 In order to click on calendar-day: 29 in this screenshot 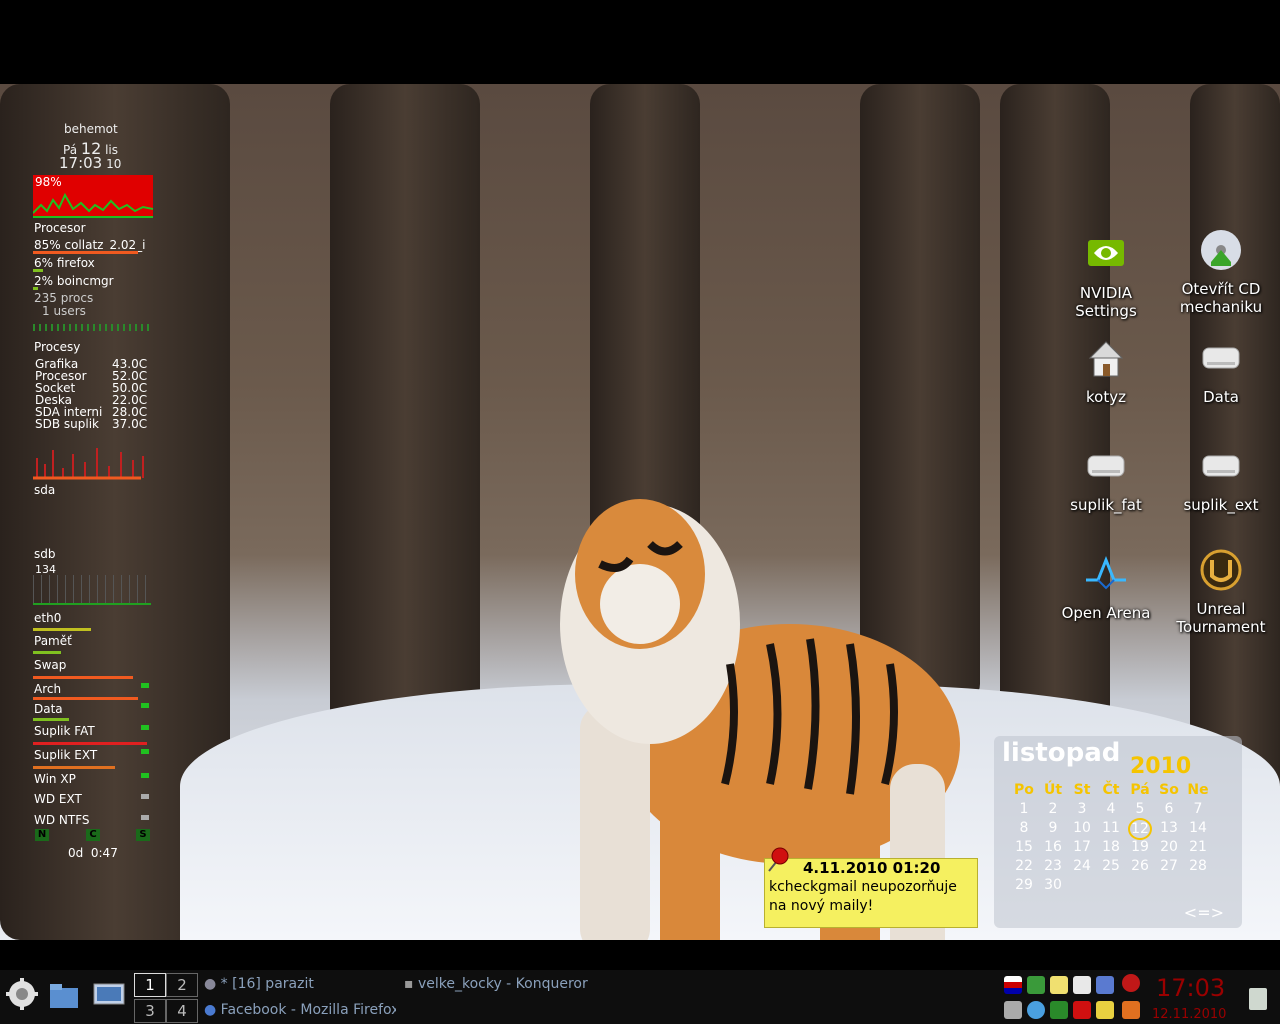, I will do `click(1024, 885)`.